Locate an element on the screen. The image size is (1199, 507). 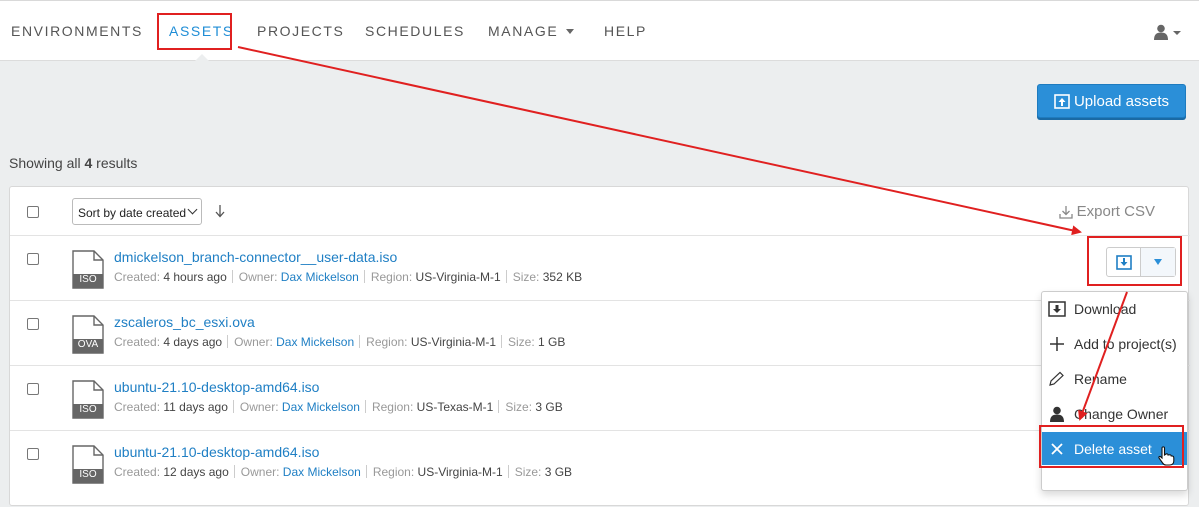
export-csv-label: Export CSV is located at coordinates (1115, 211).